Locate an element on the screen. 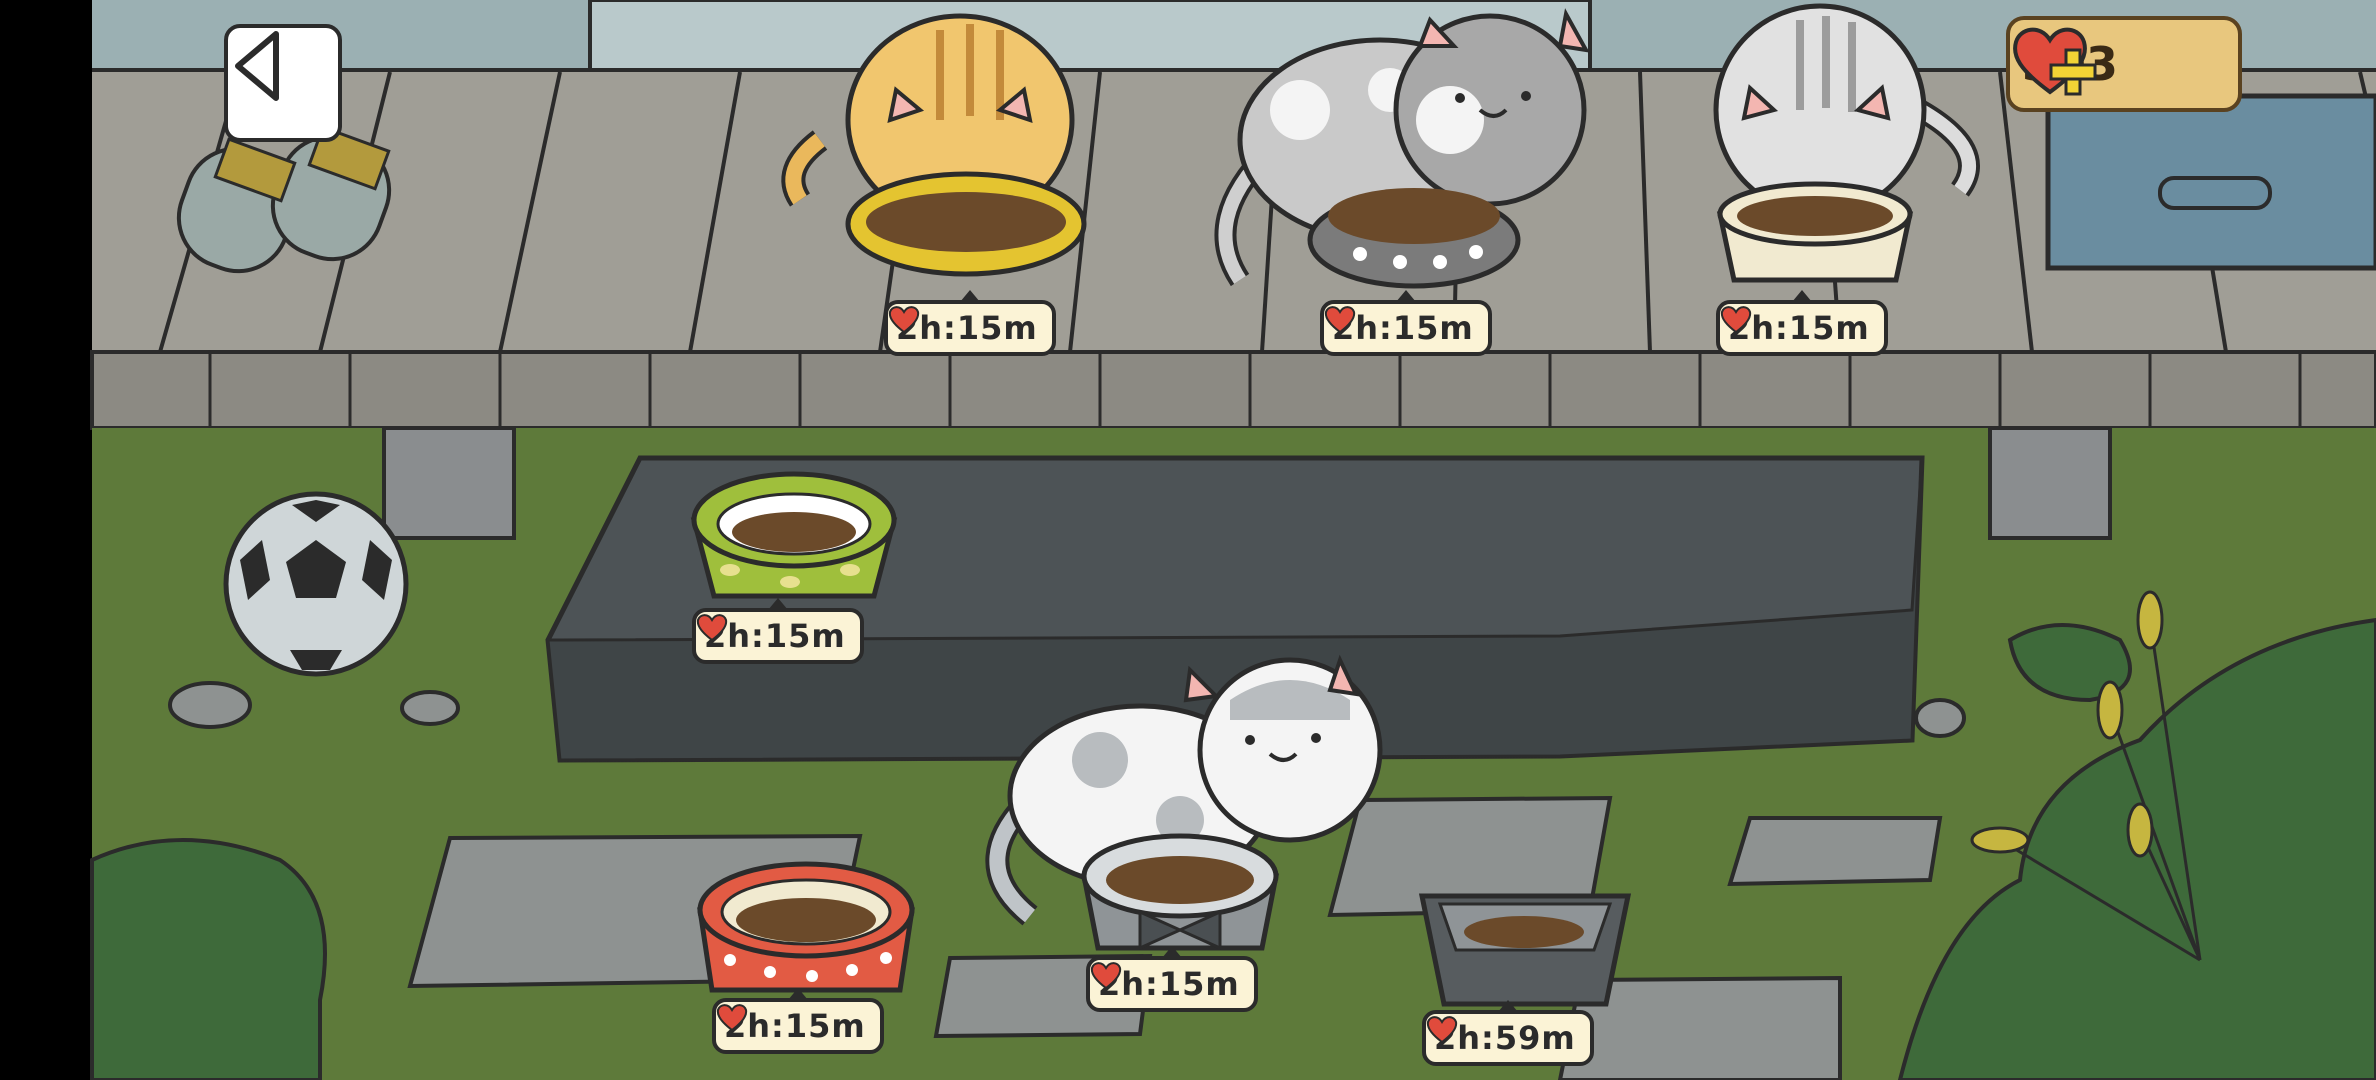  gray-bowtie-food-bowl is located at coordinates (1180, 892).